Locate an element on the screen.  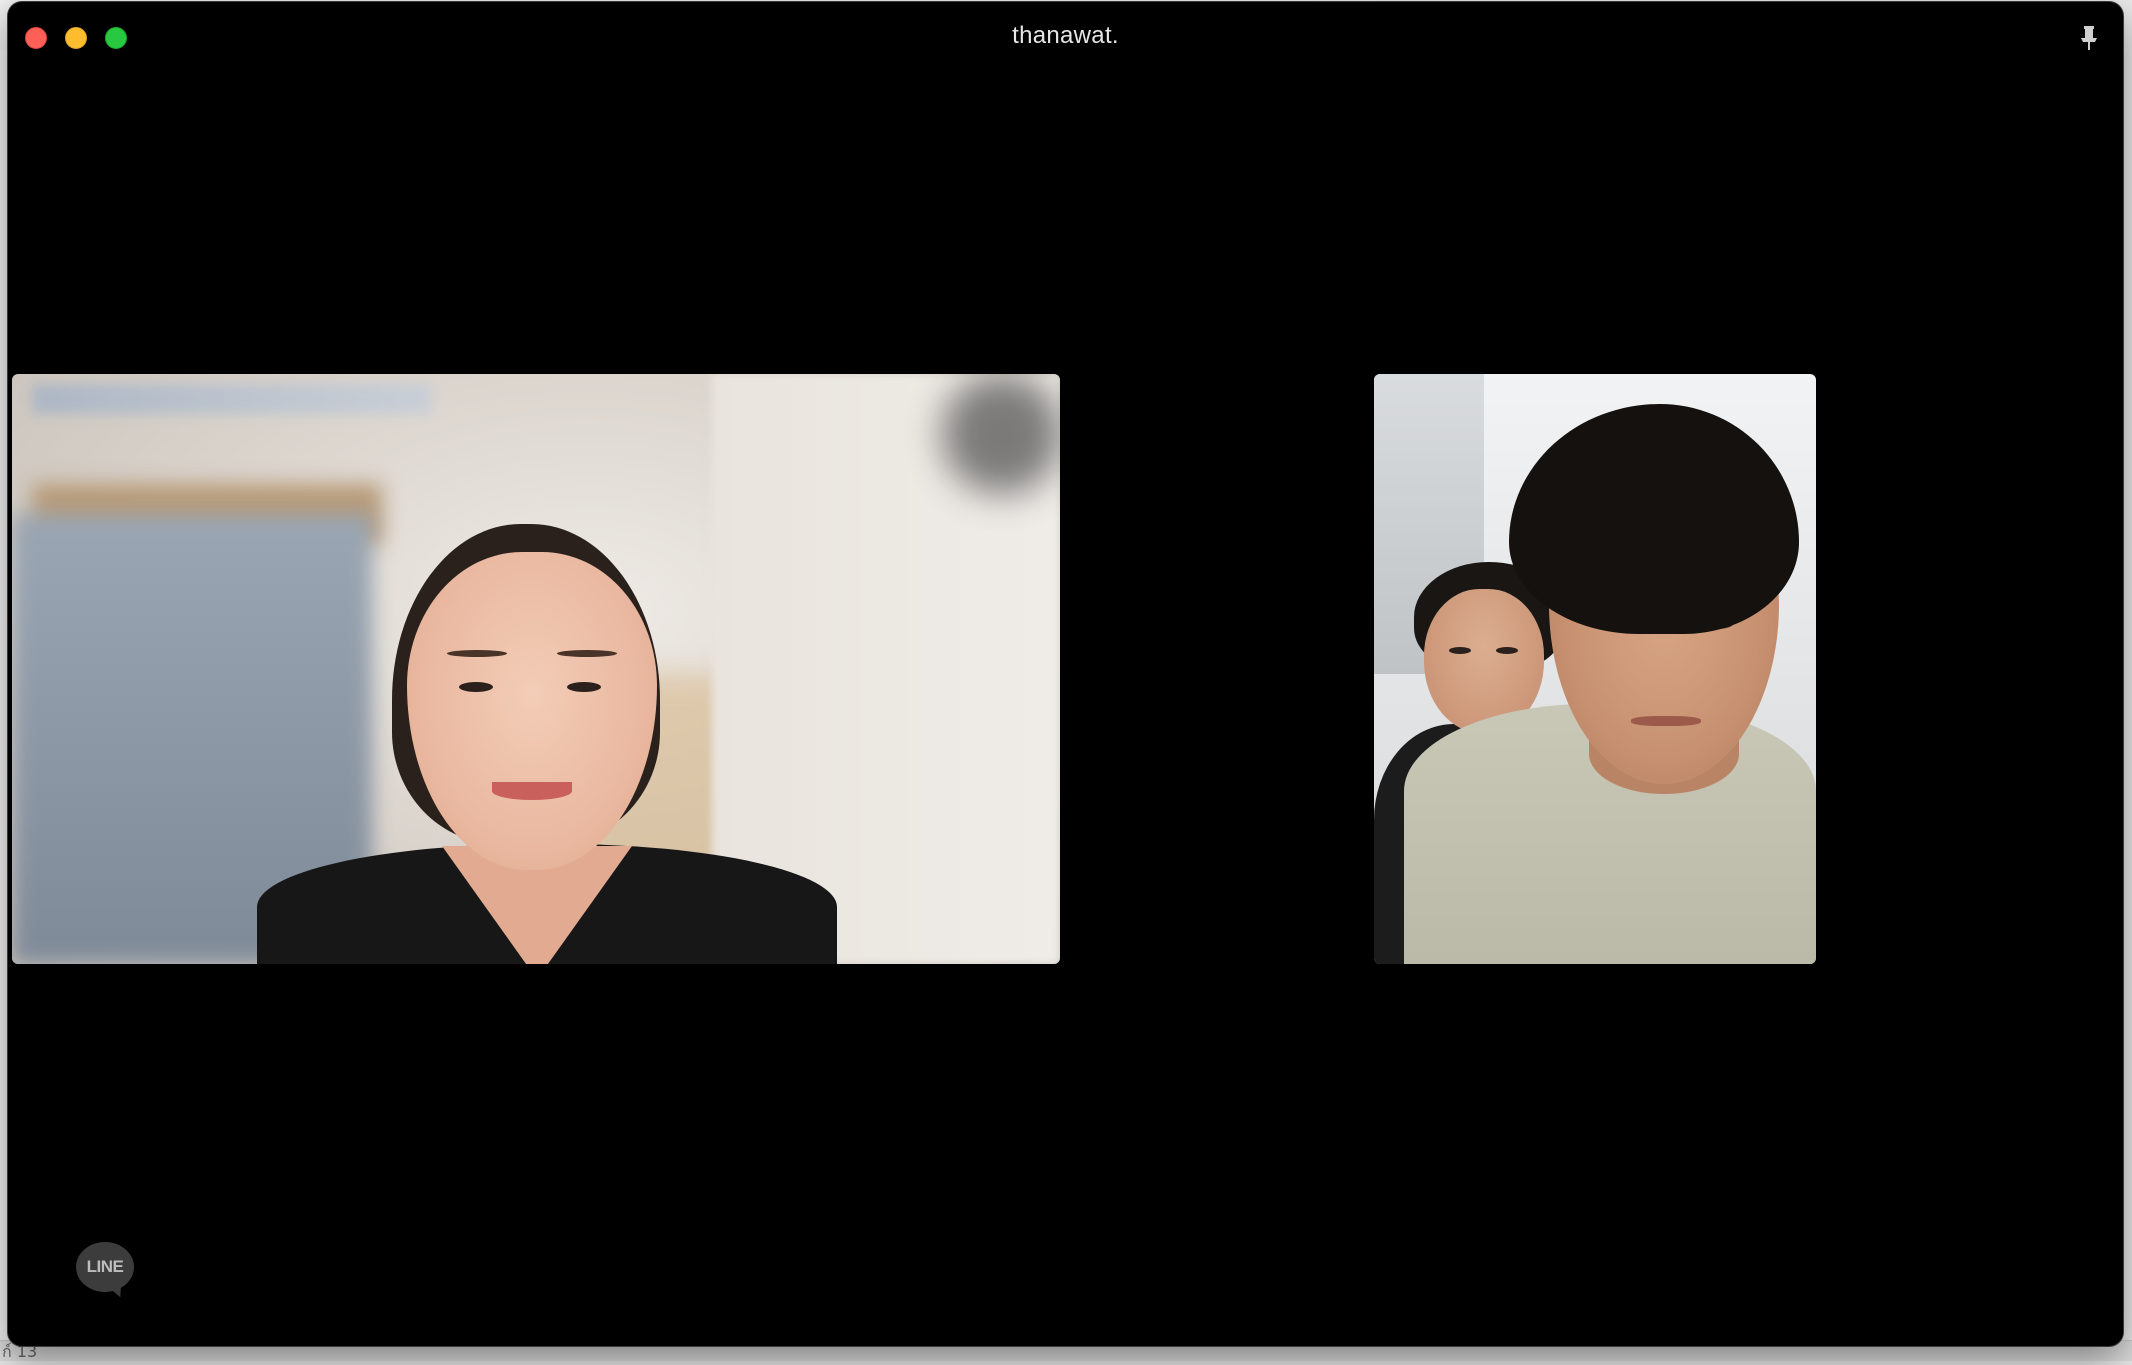
background-app-edge is located at coordinates (4, 690).